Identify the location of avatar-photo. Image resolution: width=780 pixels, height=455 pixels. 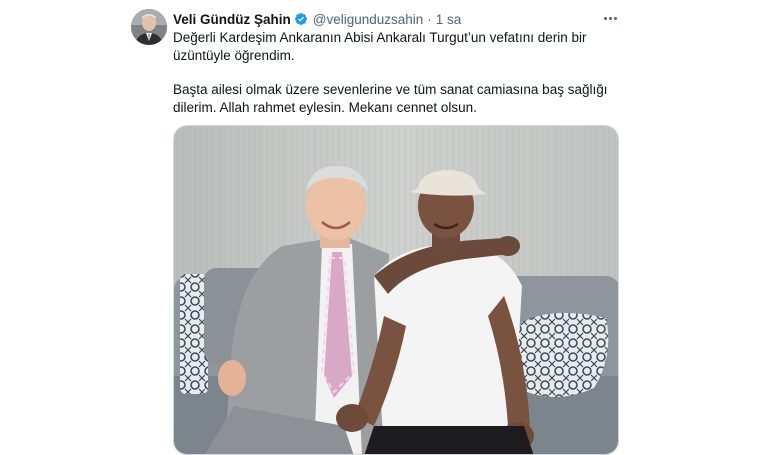
(149, 27).